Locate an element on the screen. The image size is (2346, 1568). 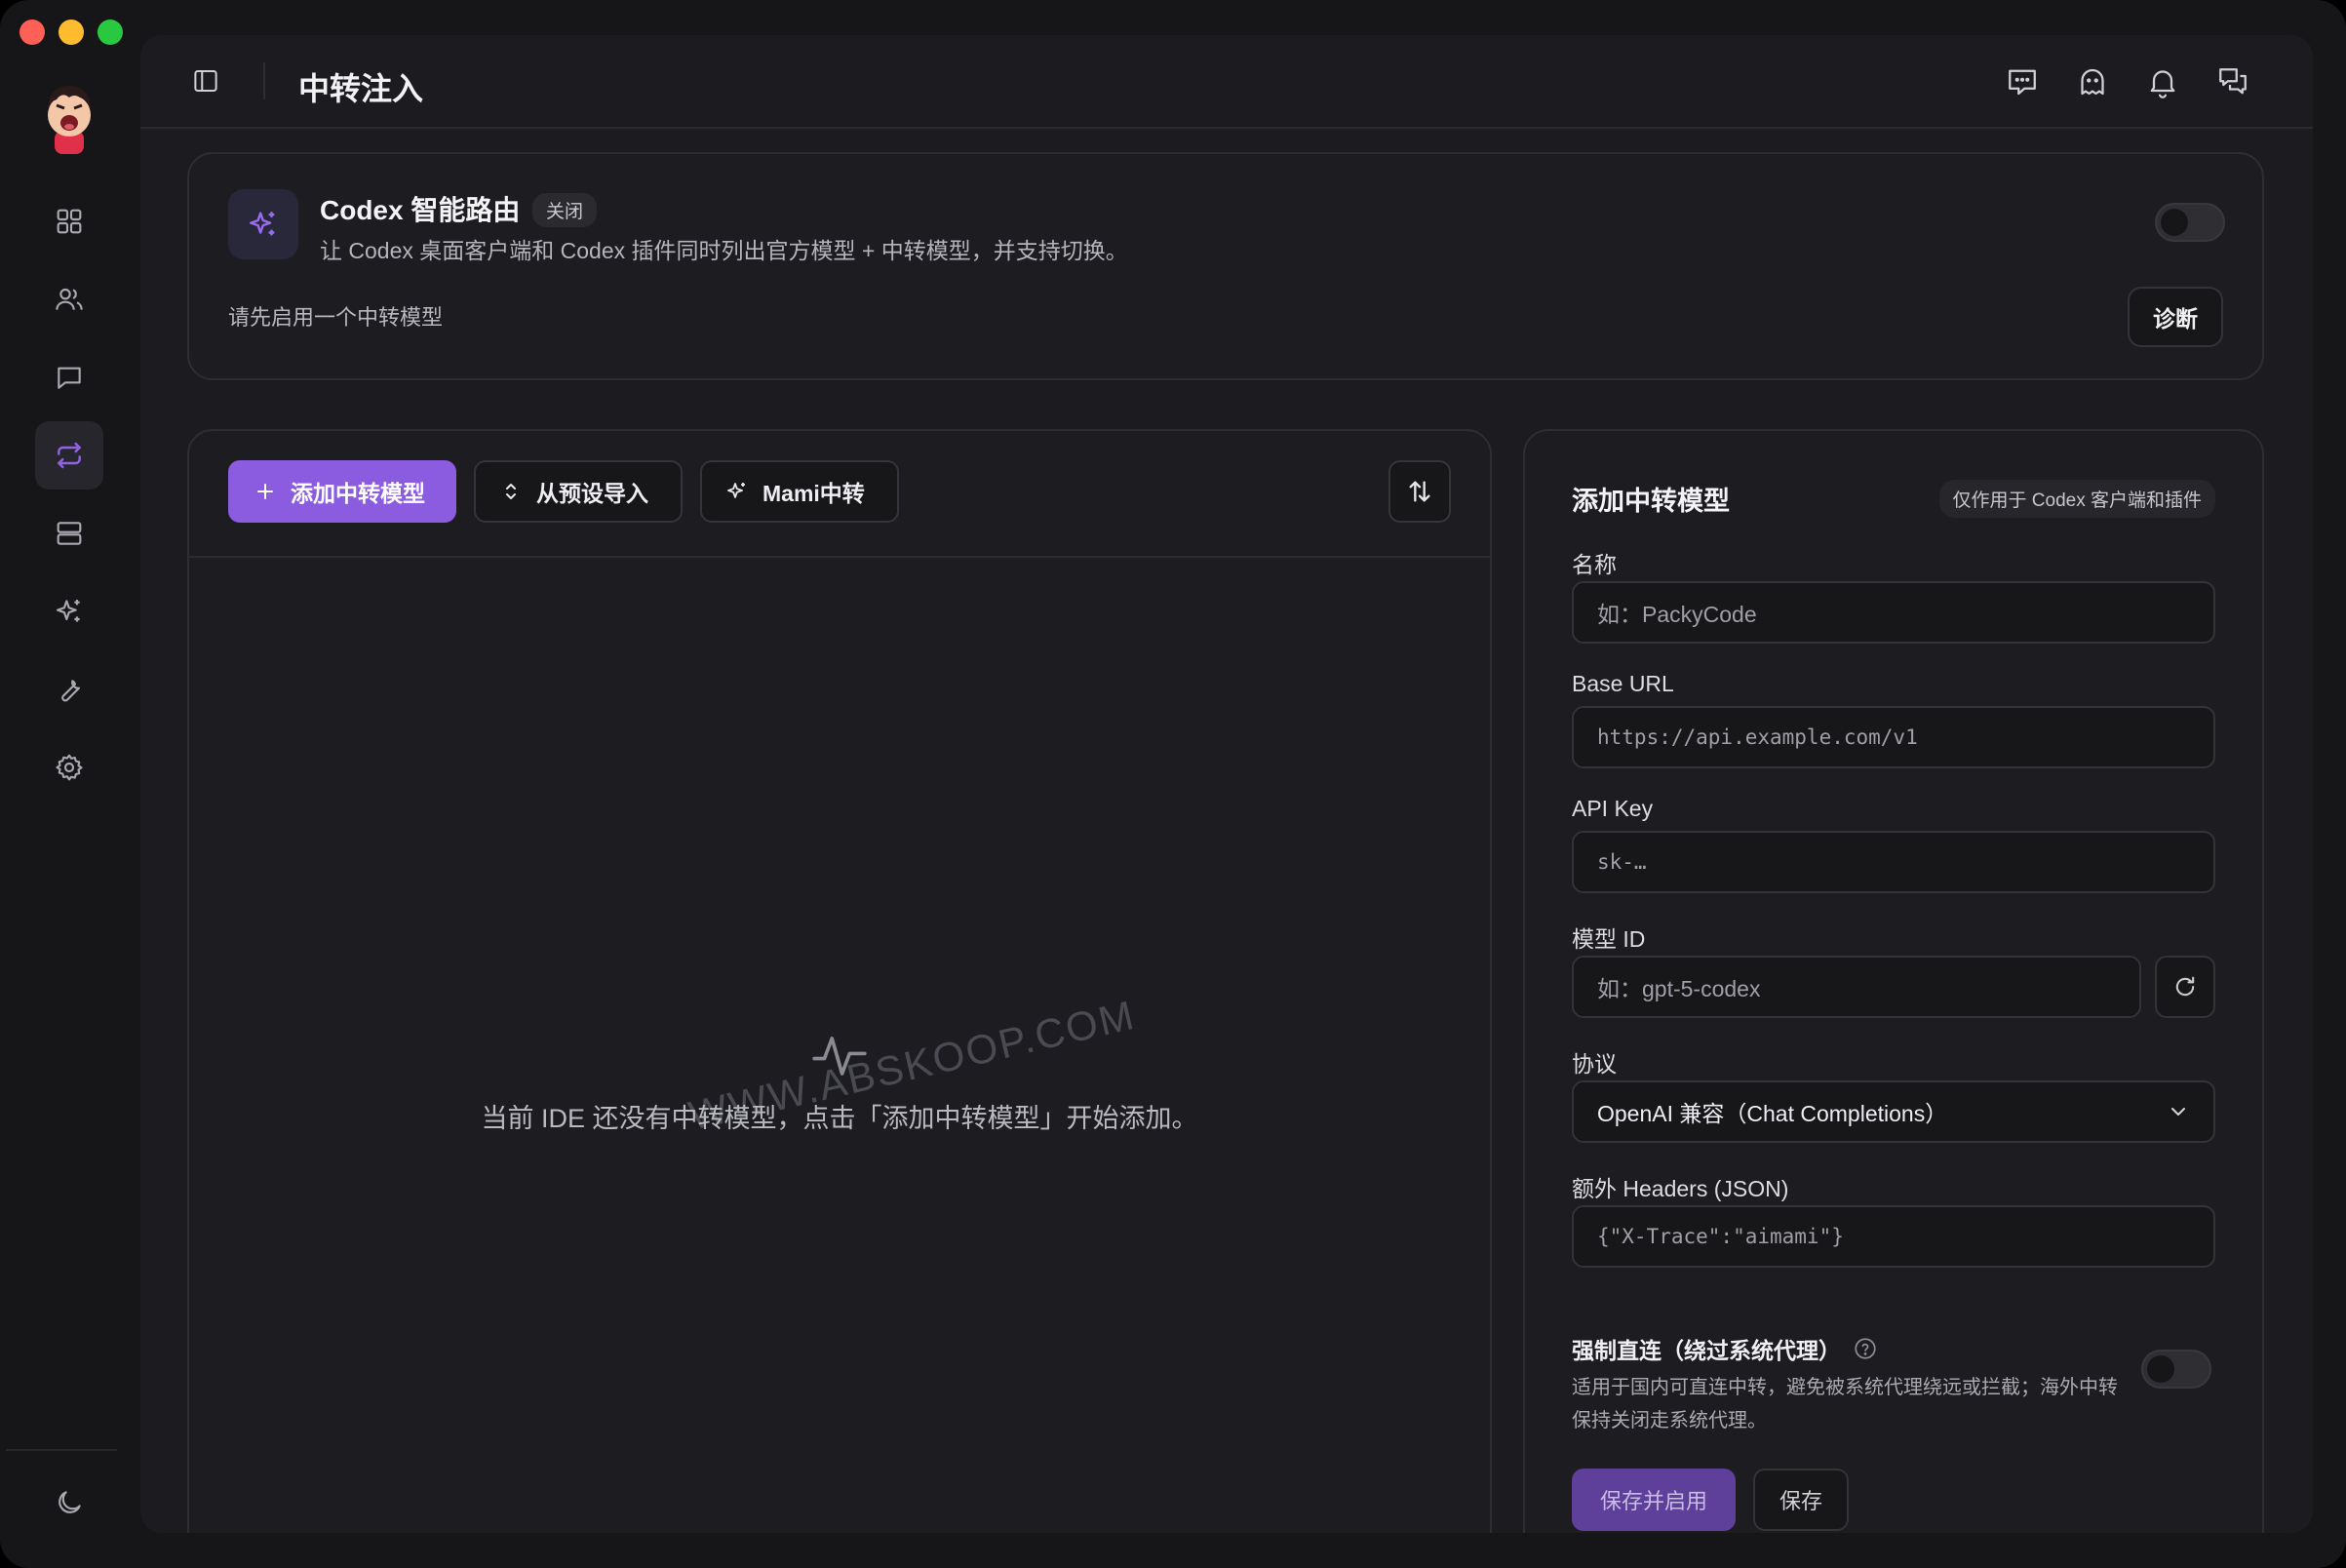
page-title: 中转注入 is located at coordinates (361, 88).